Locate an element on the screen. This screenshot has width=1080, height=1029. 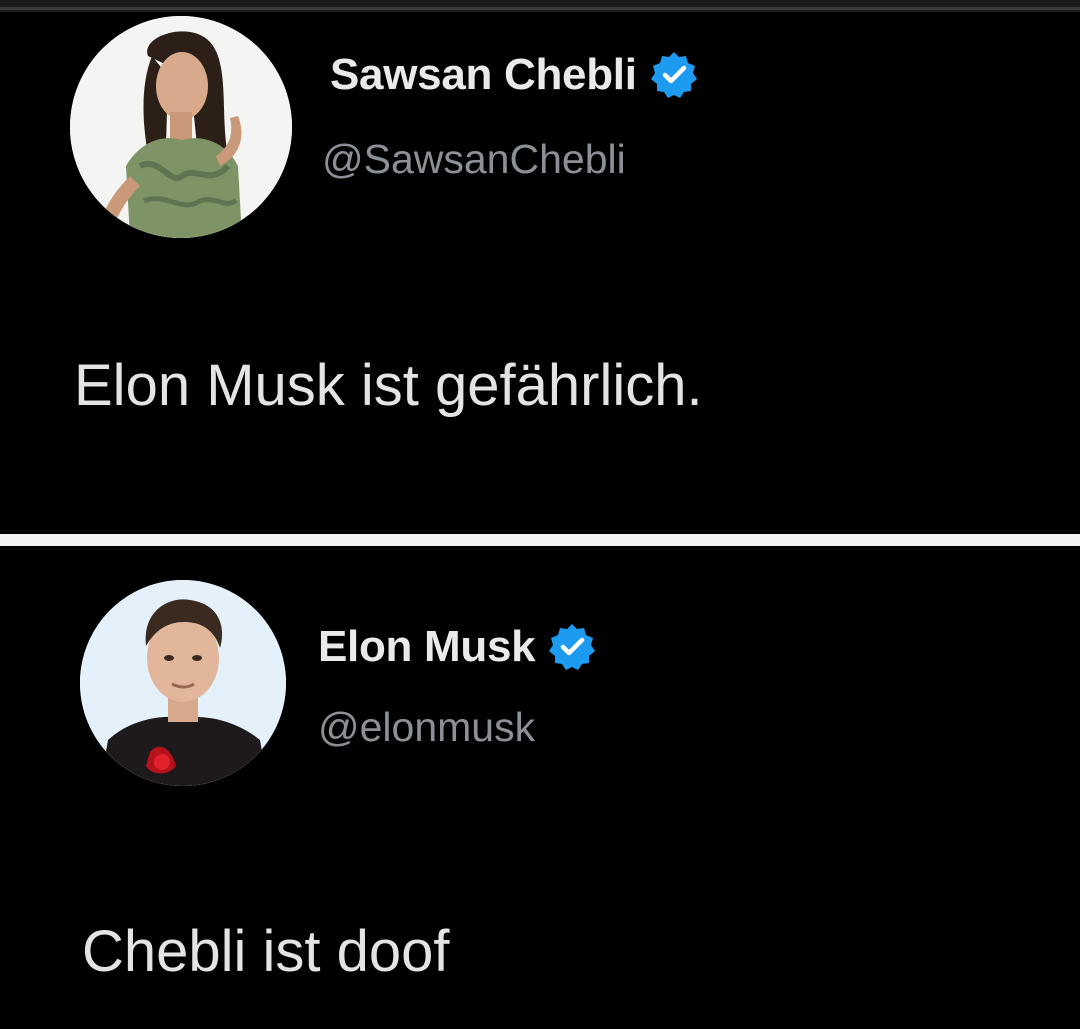
display-name: Sawsan Chebli is located at coordinates (483, 75).